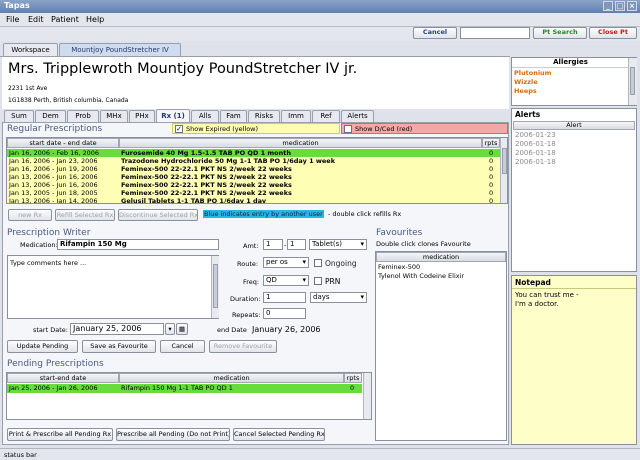 This screenshot has width=640, height=460. I want to click on minimize-icon: _, so click(608, 6).